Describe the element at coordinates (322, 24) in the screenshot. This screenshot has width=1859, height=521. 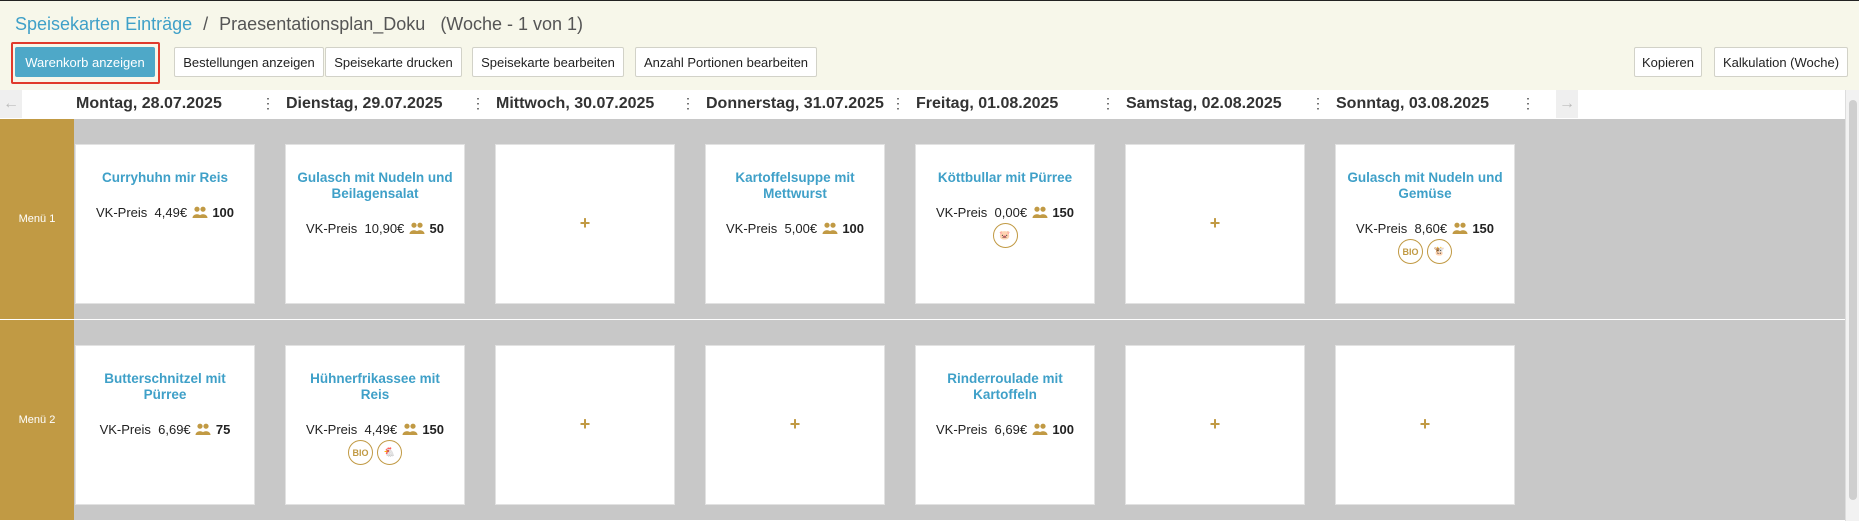
I see `breadcrumb-plan-name: Praesentationsplan_Doku` at that location.